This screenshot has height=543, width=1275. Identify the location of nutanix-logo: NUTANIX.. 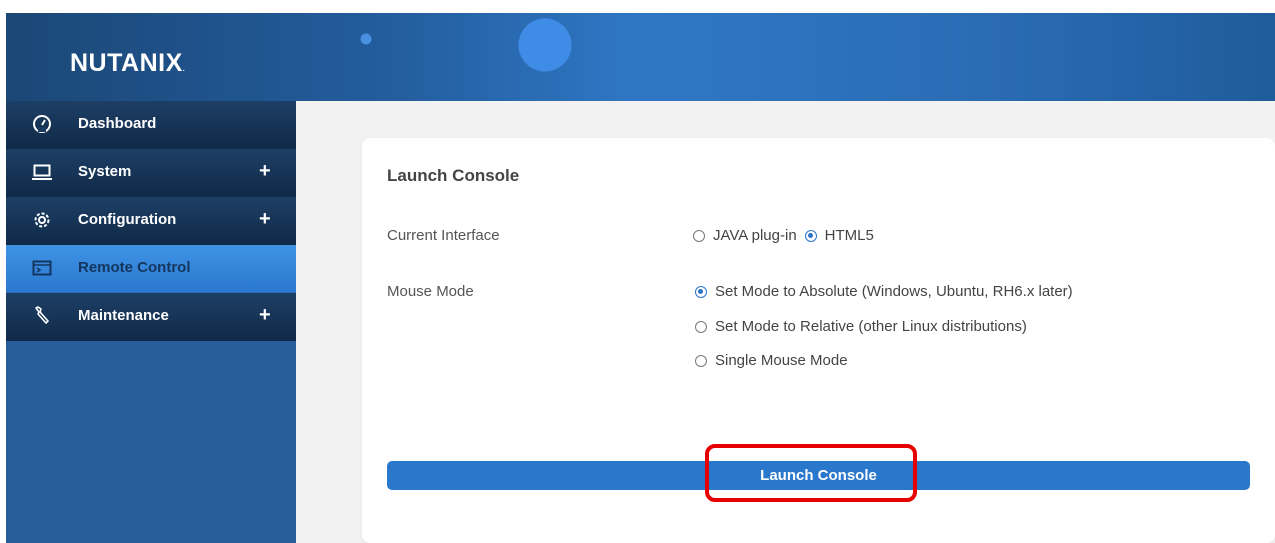
(127, 63).